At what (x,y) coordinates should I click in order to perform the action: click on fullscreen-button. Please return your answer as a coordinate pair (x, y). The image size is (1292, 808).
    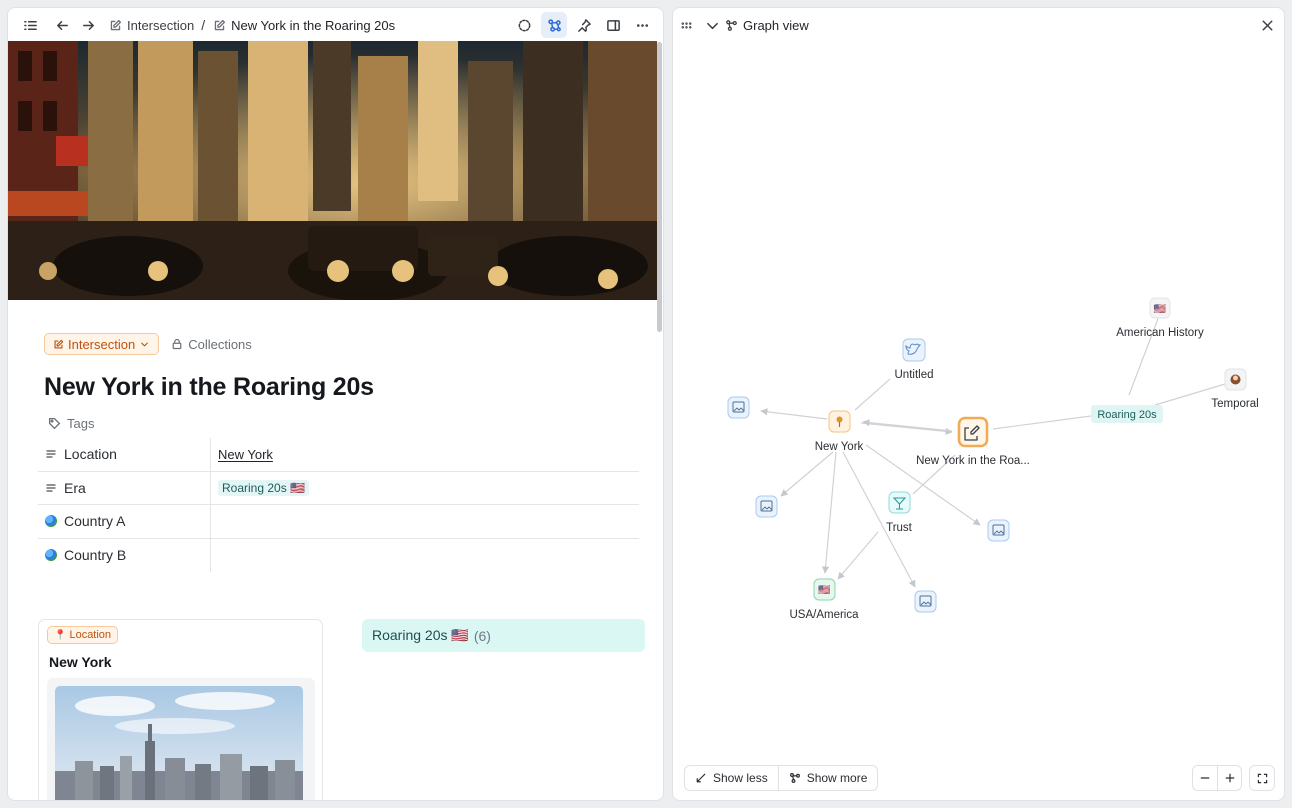
    Looking at the image, I should click on (1262, 778).